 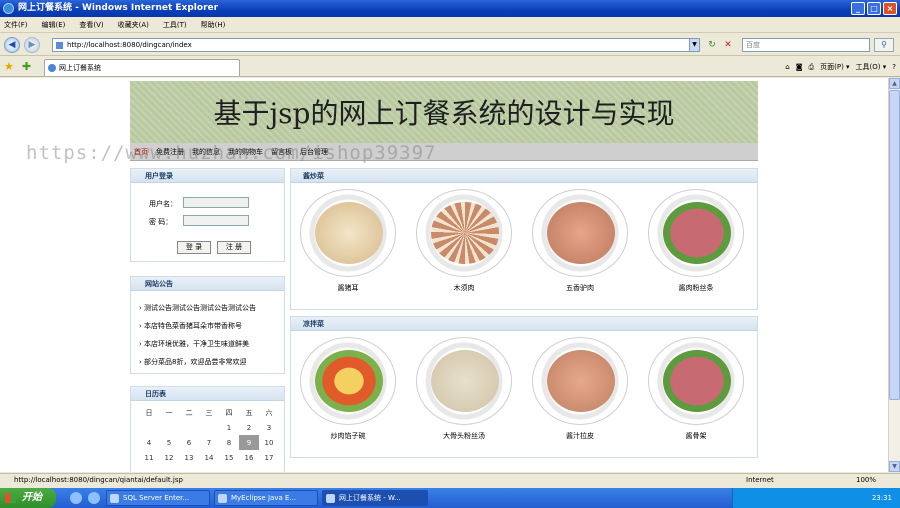 I want to click on username-input, so click(x=216, y=202).